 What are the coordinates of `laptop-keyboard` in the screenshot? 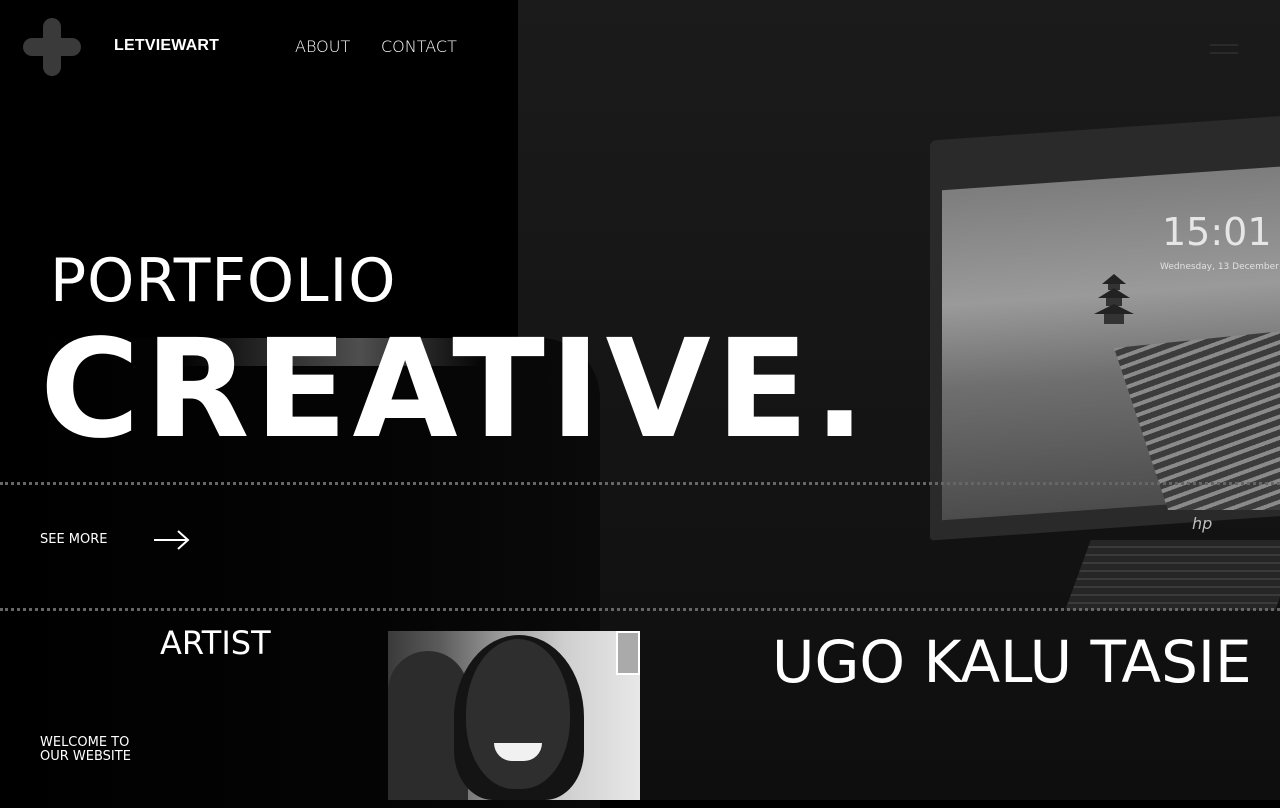 It's located at (1172, 575).